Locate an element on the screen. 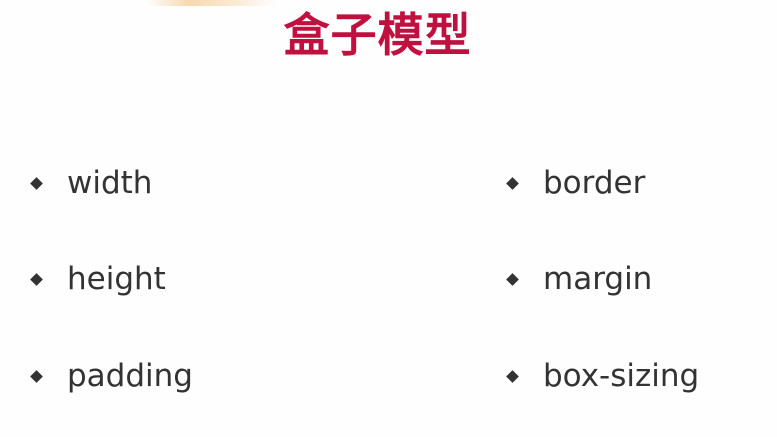  list-item: height is located at coordinates (98, 279).